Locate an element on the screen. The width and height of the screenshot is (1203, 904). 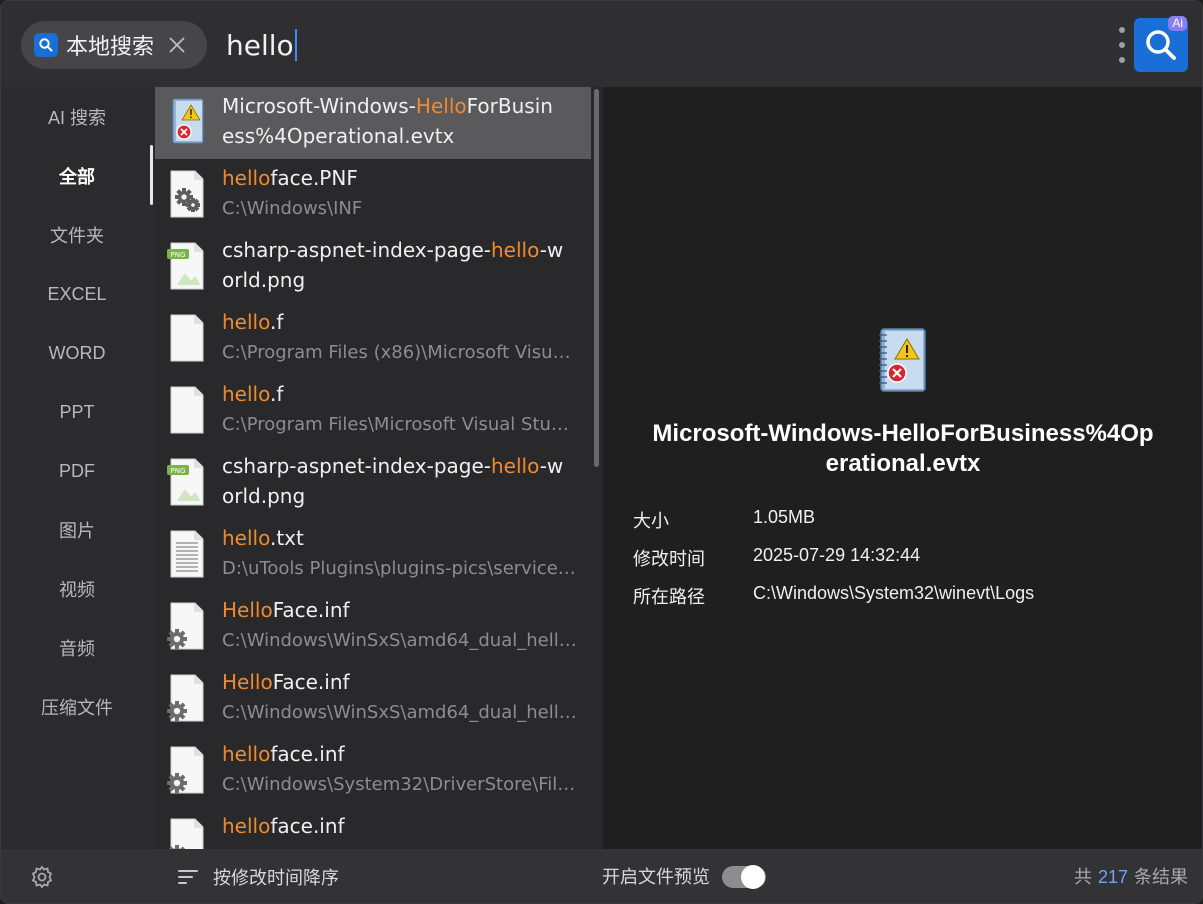
result-row: helloface.PNF C:\Windows\INF is located at coordinates (373, 195).